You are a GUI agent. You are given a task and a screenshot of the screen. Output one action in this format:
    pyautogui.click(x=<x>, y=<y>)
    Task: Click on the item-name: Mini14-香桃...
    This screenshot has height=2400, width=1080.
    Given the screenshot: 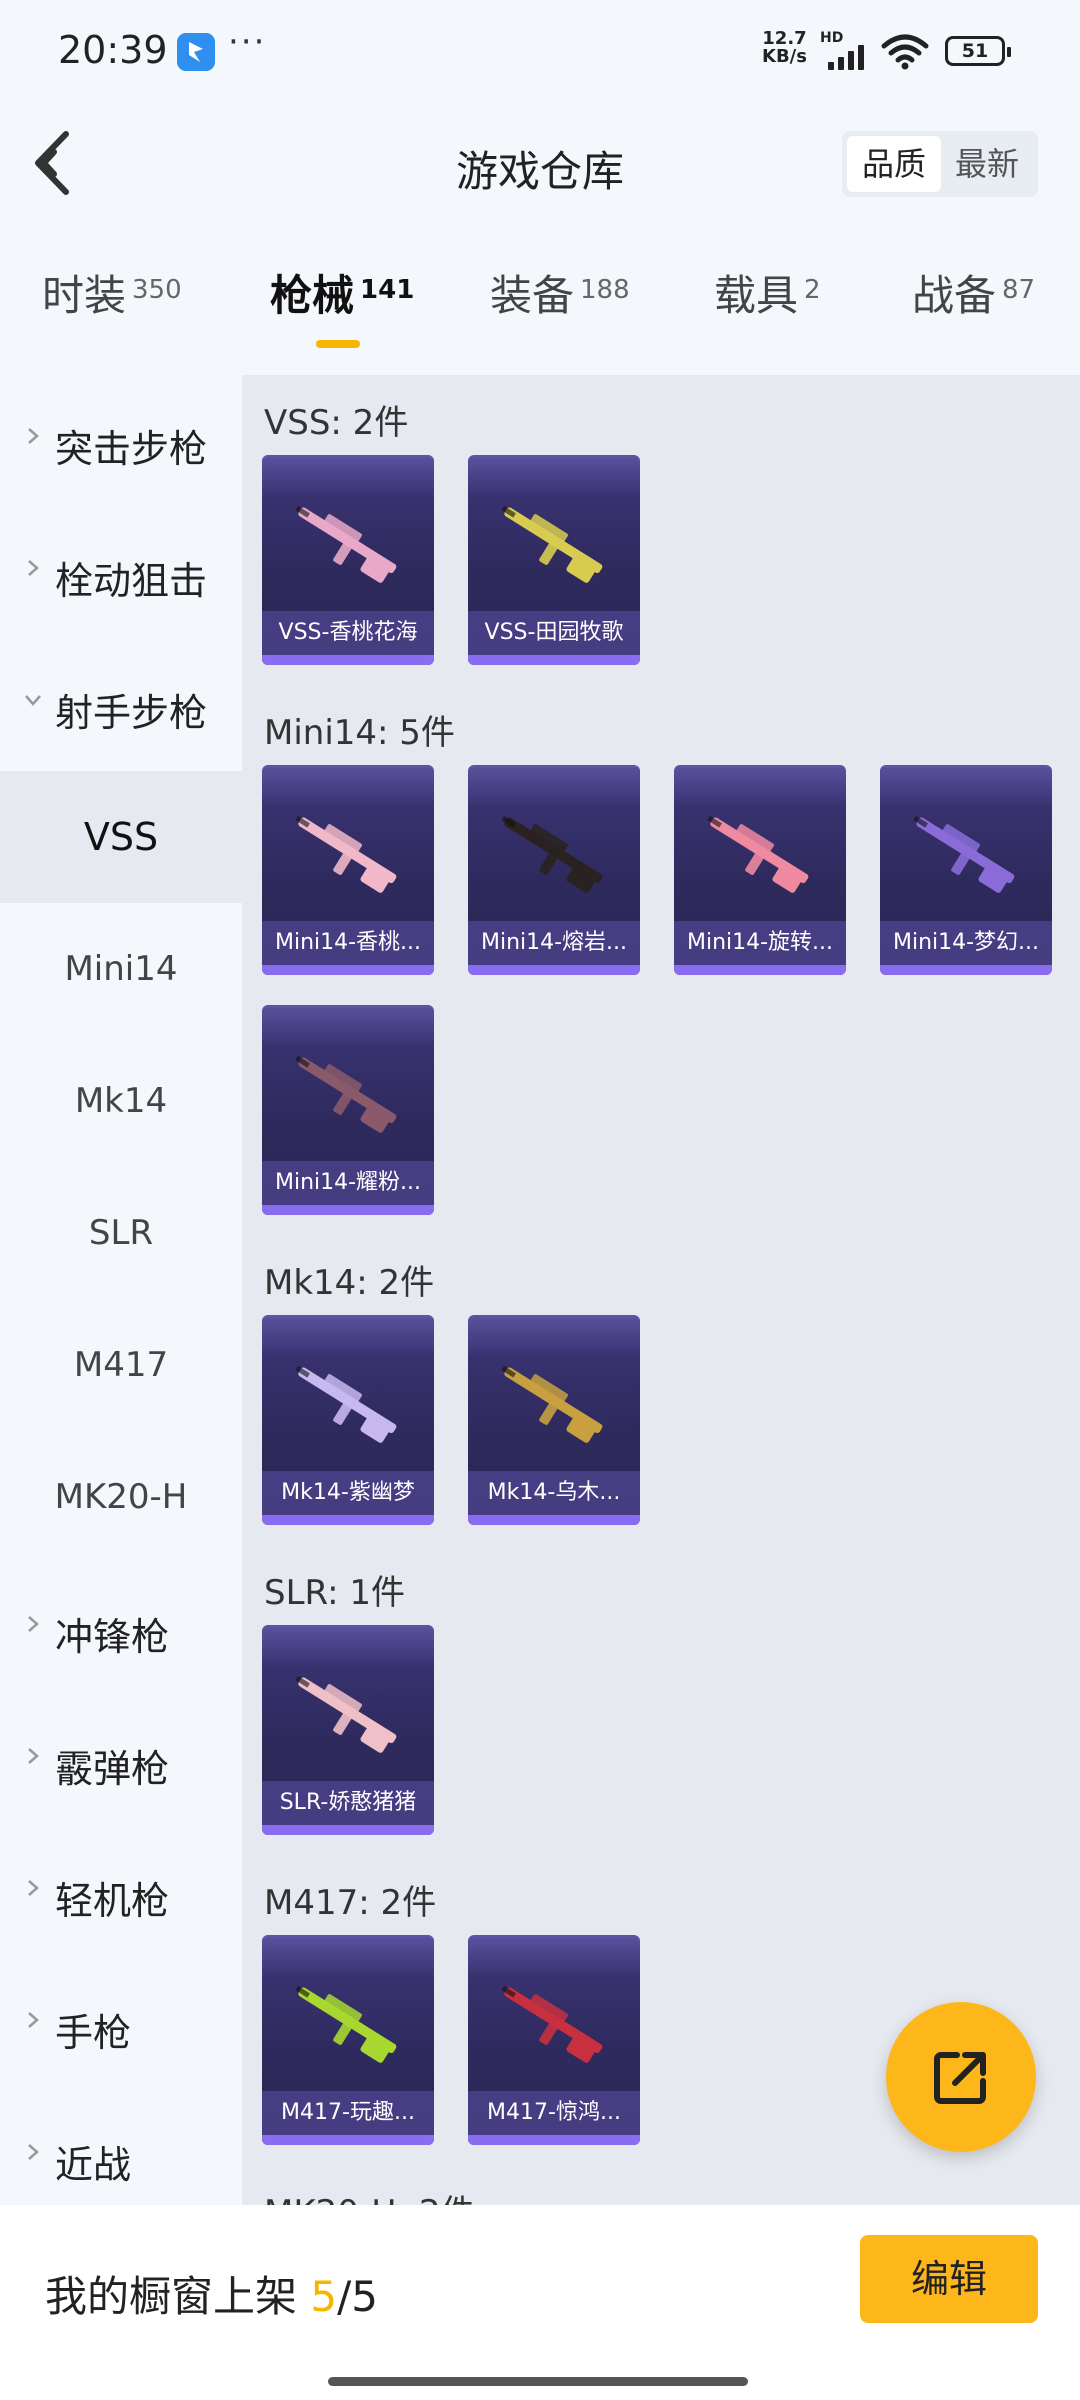 What is the action you would take?
    pyautogui.click(x=348, y=943)
    